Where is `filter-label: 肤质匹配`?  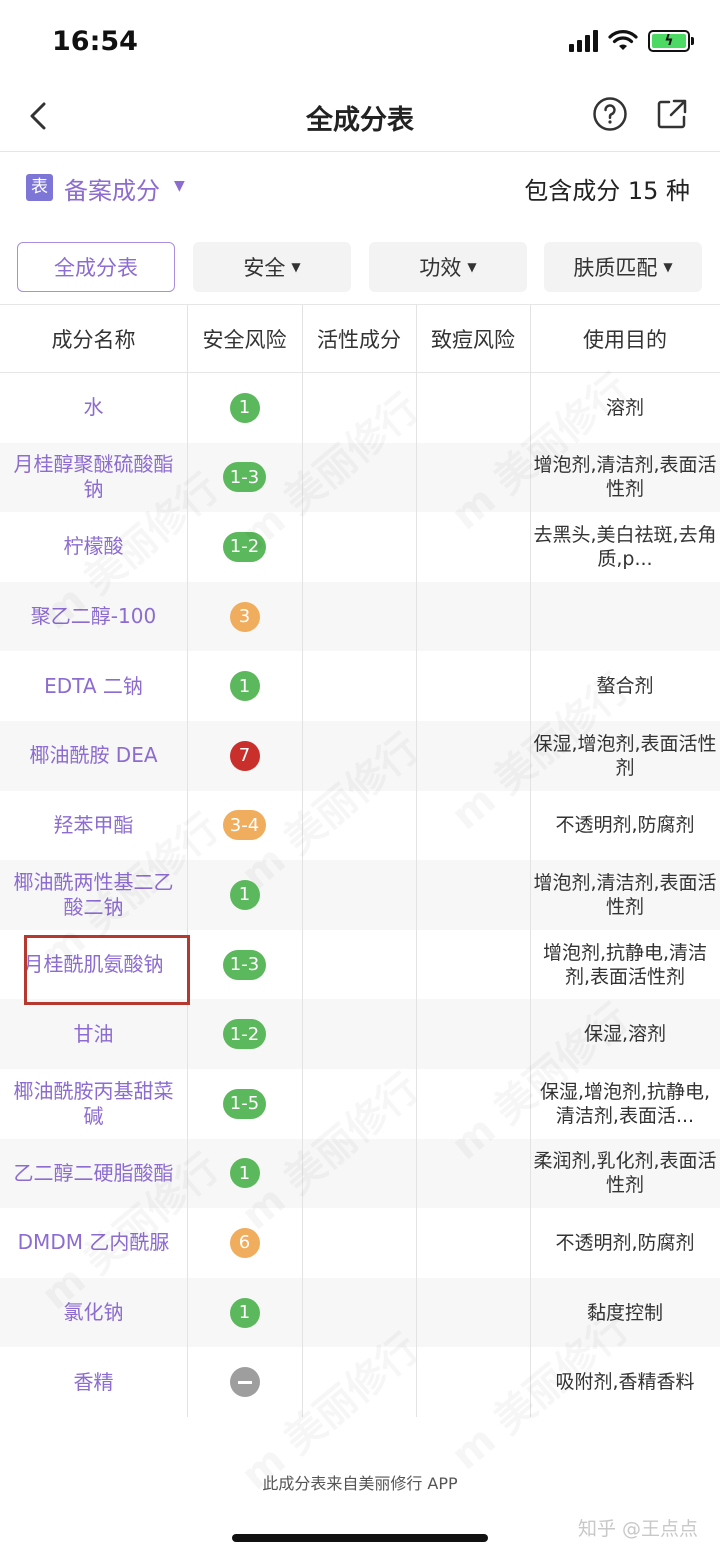
filter-label: 肤质匹配 is located at coordinates (615, 268).